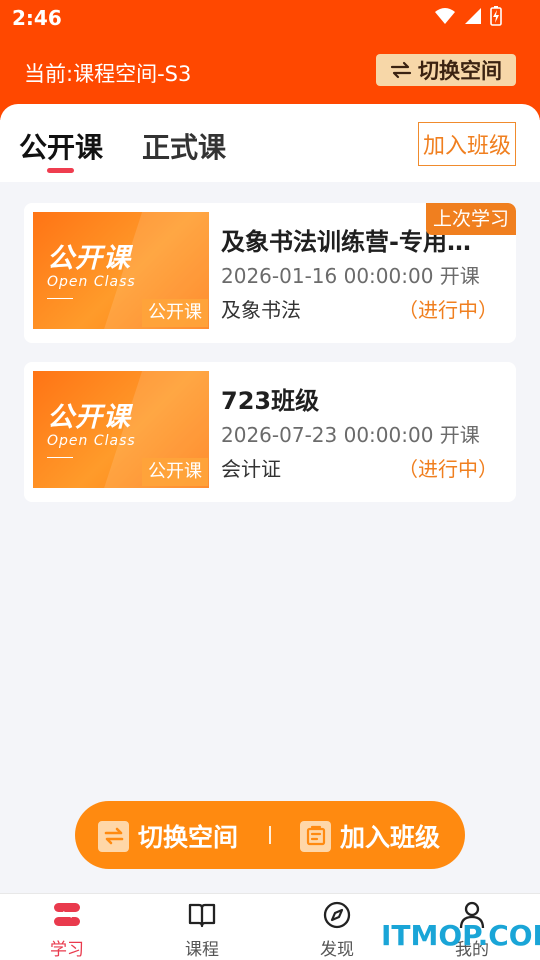  I want to click on class-board-icon, so click(315, 836).